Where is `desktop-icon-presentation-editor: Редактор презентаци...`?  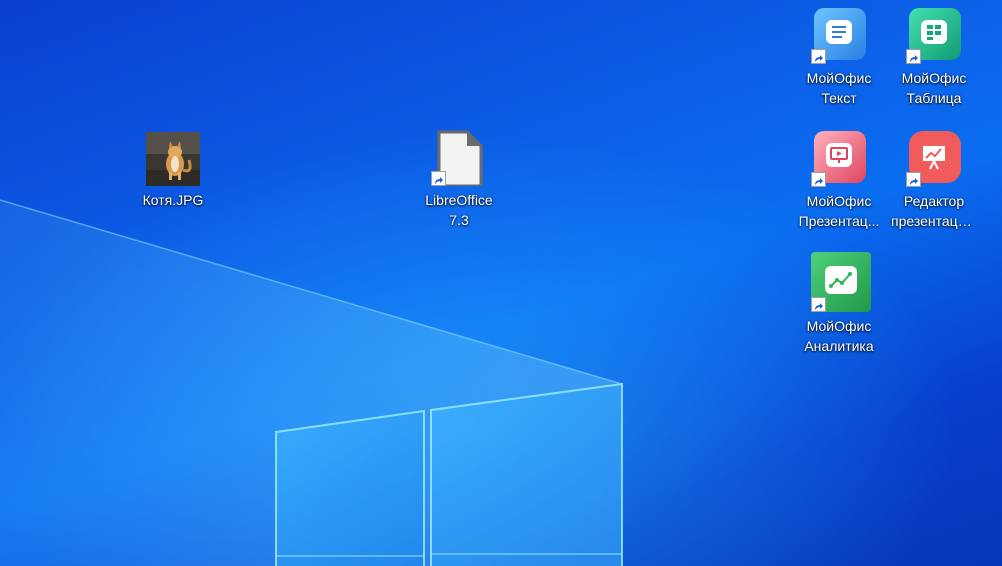 desktop-icon-presentation-editor: Редактор презентаци... is located at coordinates (934, 181).